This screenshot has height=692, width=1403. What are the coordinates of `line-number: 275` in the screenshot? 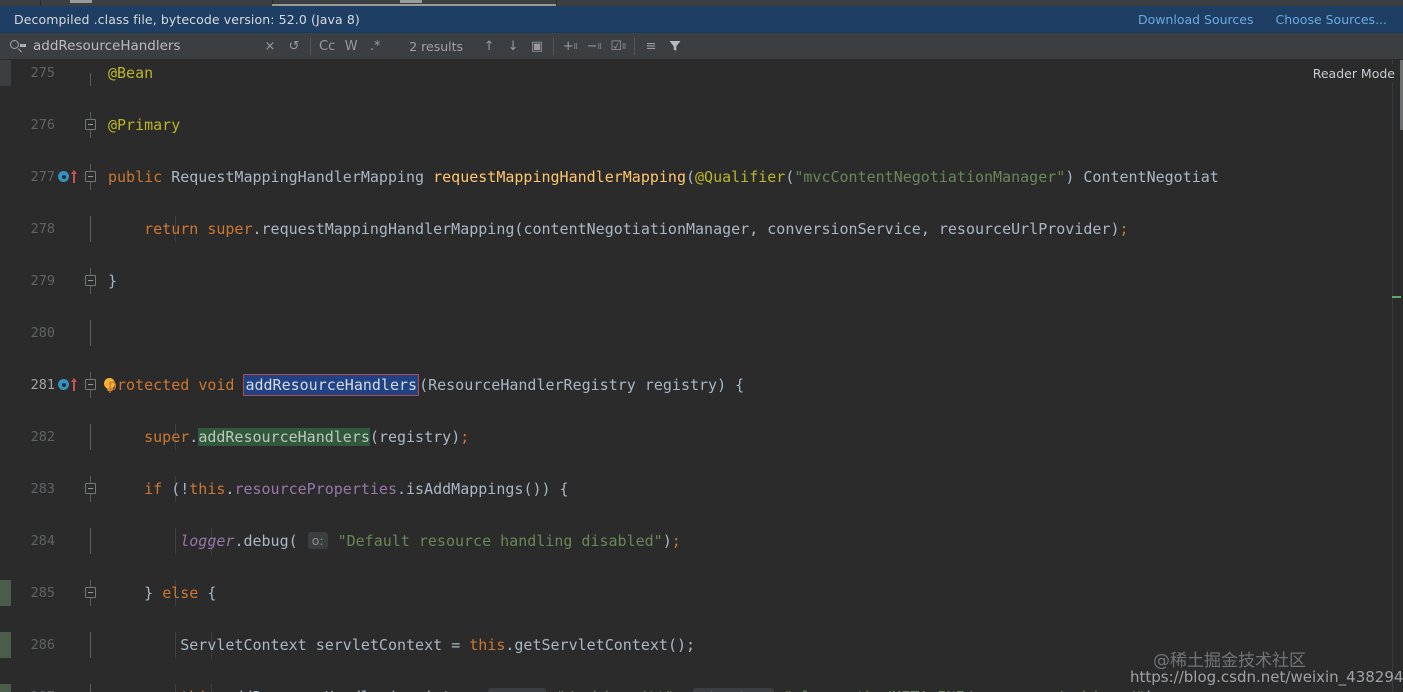 It's located at (42, 73).